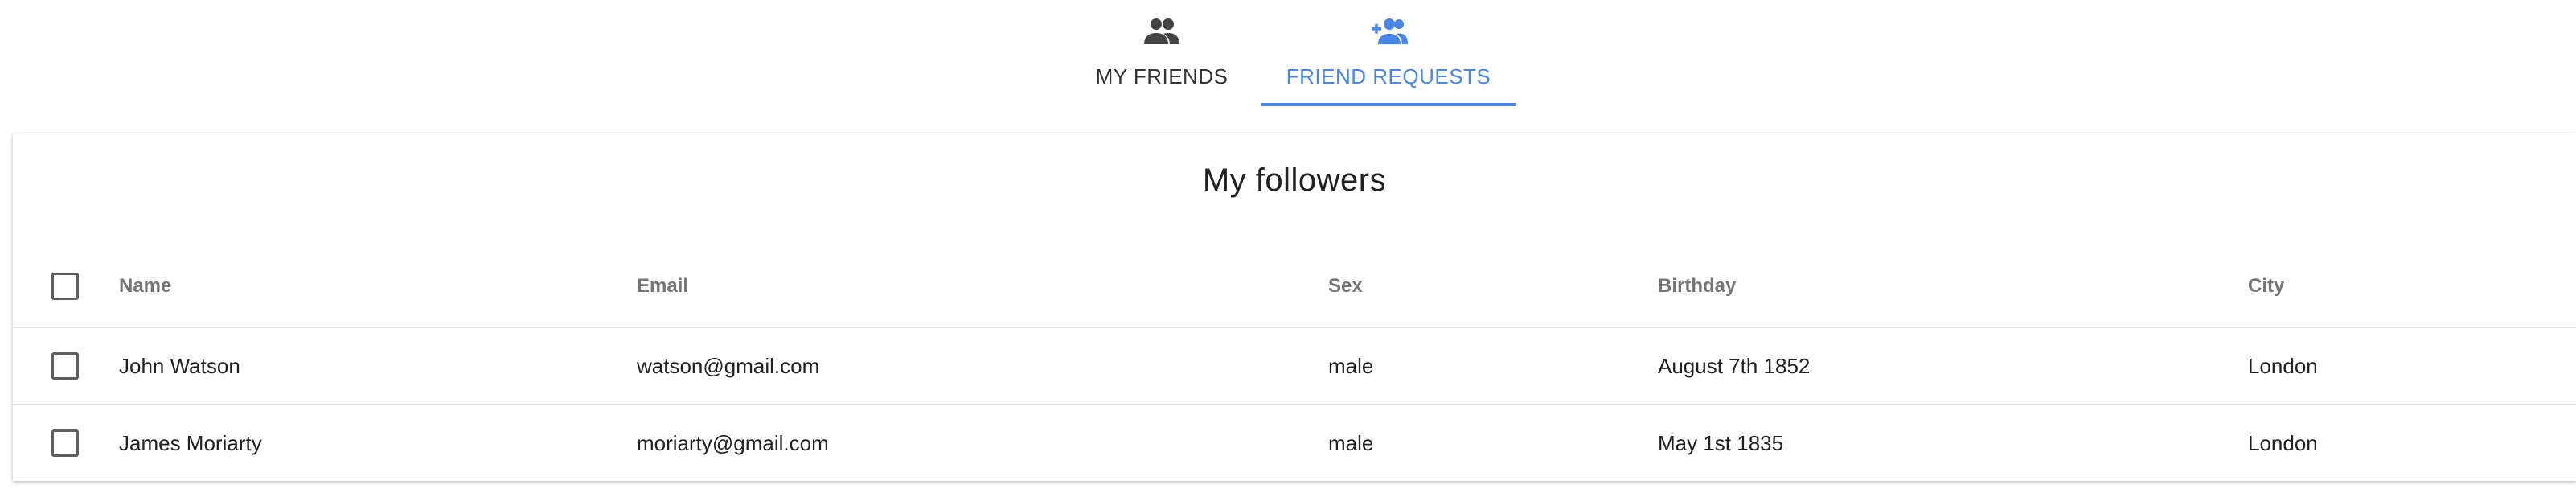 This screenshot has width=2576, height=497. I want to click on cell-email: moriarty@gmail.com, so click(733, 442).